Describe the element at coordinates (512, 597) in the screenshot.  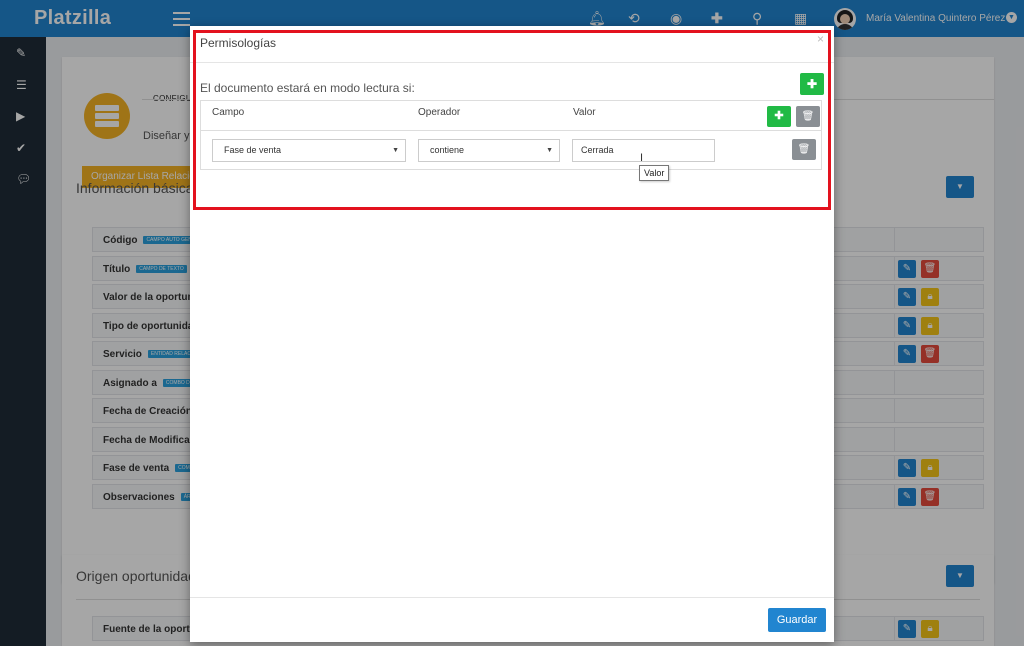
I see `modal-footer-divider` at that location.